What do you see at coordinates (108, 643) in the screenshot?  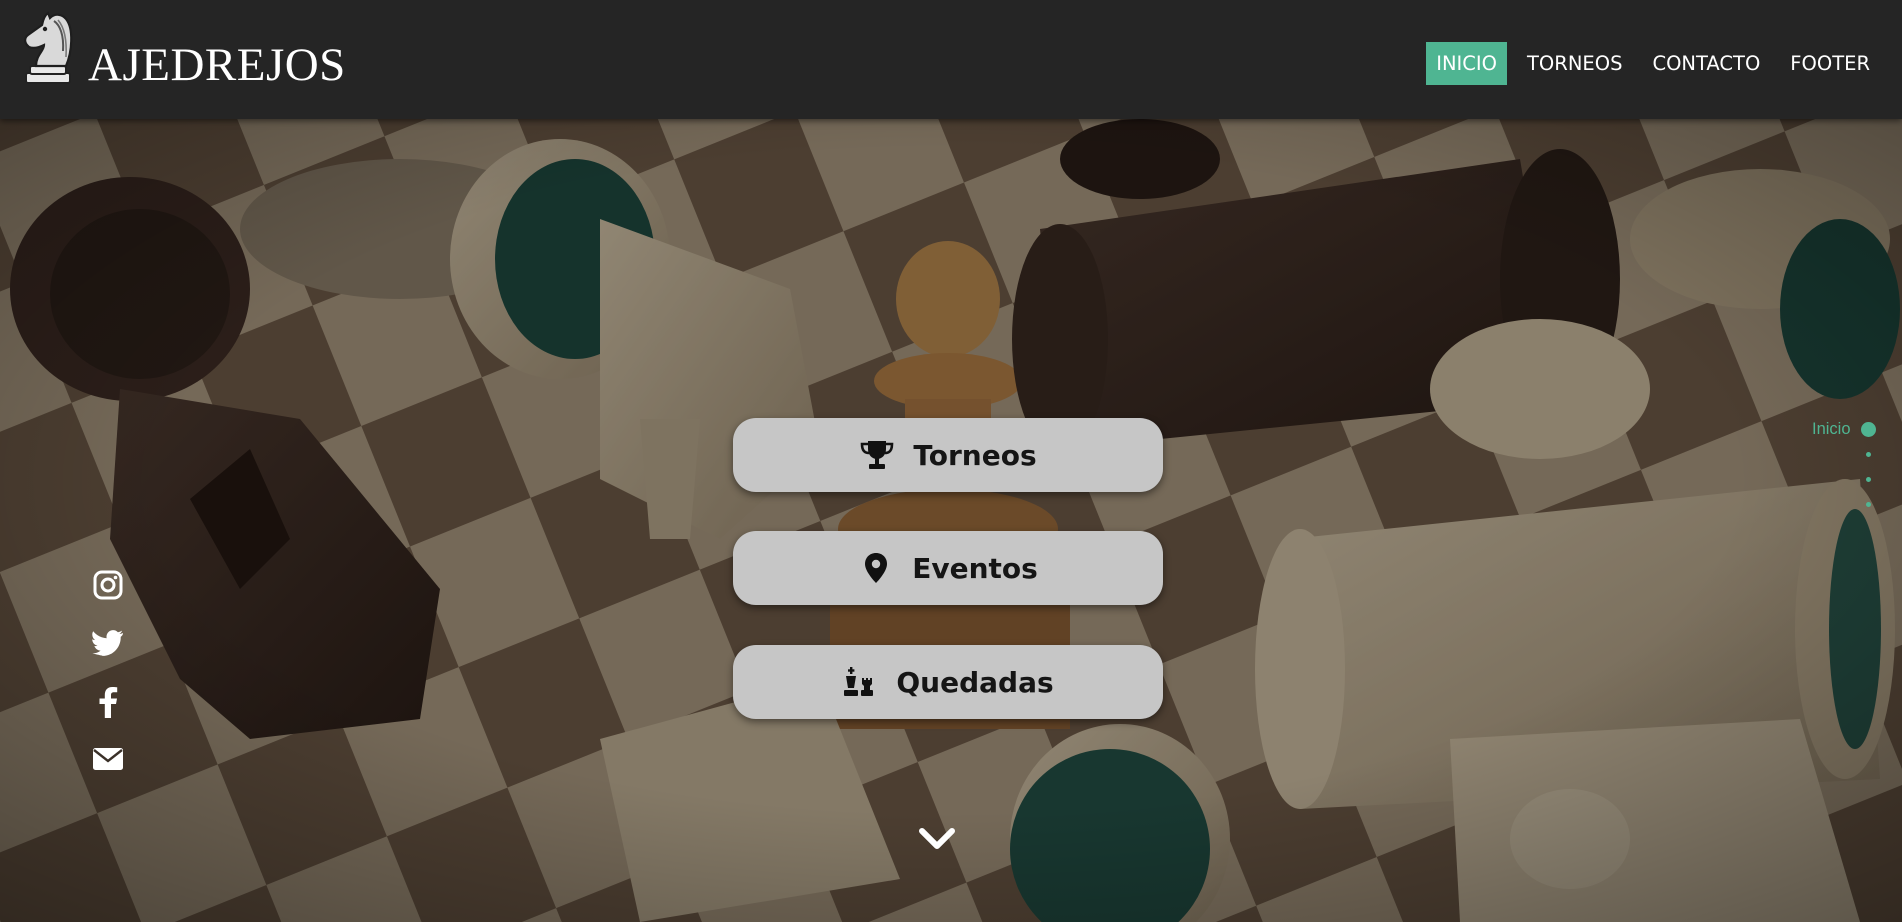 I see `twitter-icon` at bounding box center [108, 643].